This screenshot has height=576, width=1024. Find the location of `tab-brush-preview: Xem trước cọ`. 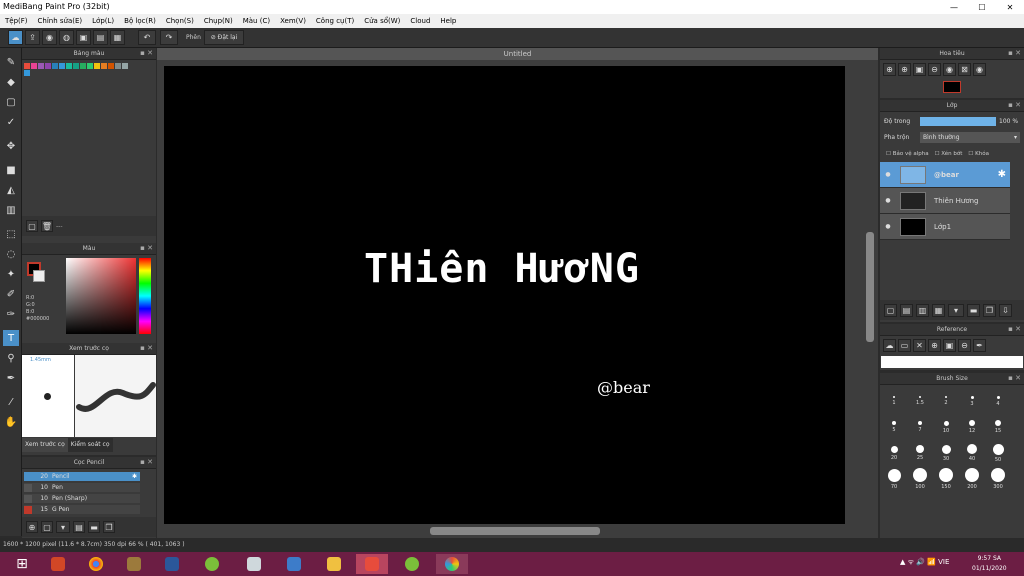

tab-brush-preview: Xem trước cọ is located at coordinates (45, 445).